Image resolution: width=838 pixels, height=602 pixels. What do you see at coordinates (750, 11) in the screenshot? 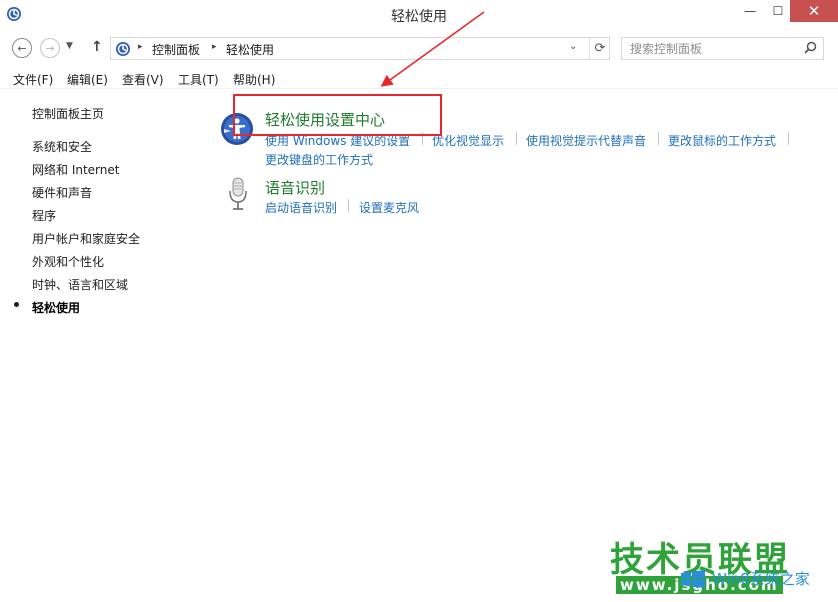
I see `minimize-button: —` at bounding box center [750, 11].